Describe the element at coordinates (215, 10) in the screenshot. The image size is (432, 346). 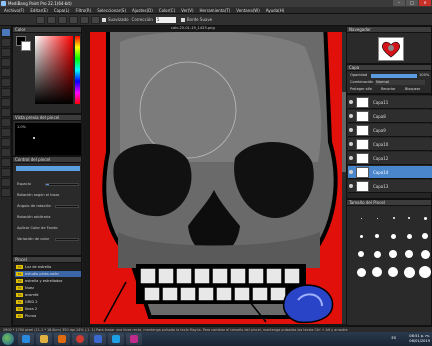
I see `menu-tool: Herramienta(T)` at that location.